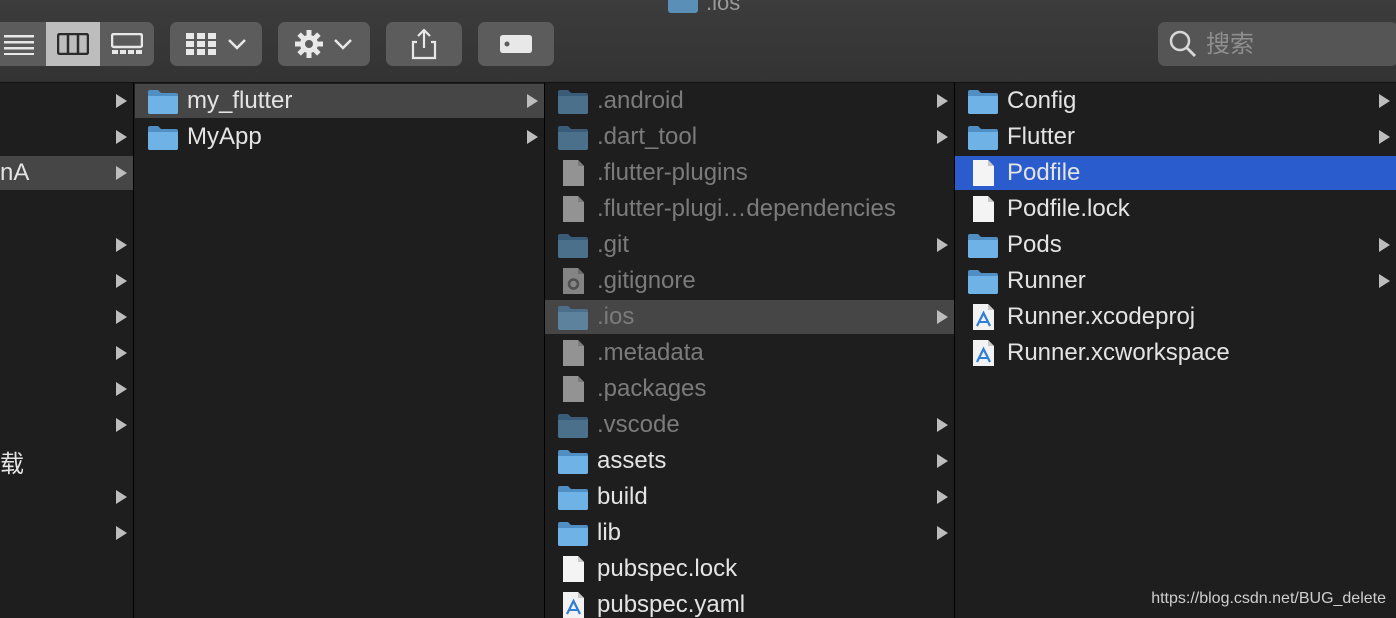  Describe the element at coordinates (698, 41) in the screenshot. I see `toolbar: .ios` at that location.